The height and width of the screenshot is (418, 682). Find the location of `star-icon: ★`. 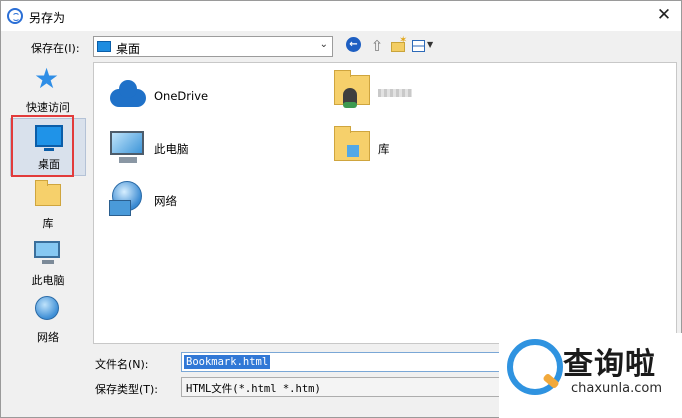

star-icon: ★ is located at coordinates (47, 78).